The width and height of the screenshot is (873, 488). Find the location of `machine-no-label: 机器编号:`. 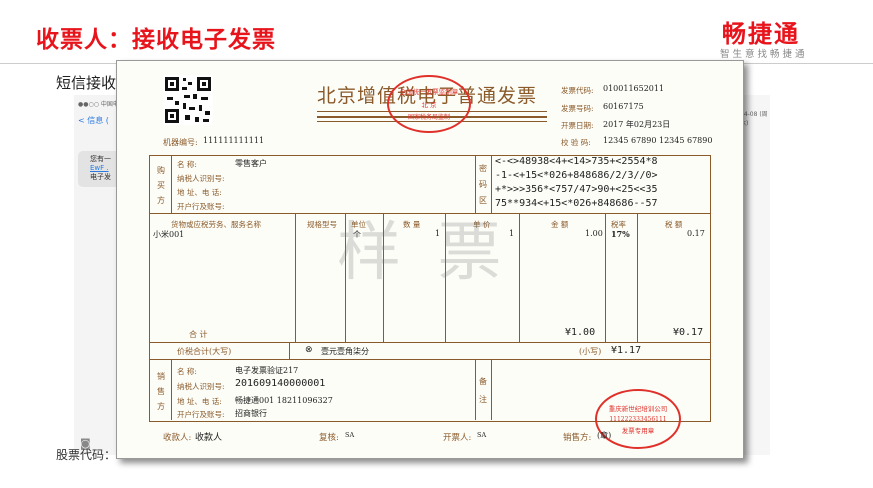

machine-no-label: 机器编号: is located at coordinates (180, 142).